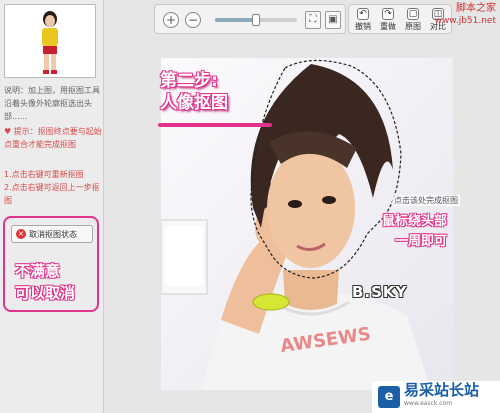 The image size is (500, 413). Describe the element at coordinates (363, 26) in the screenshot. I see `undo-label: 撤销` at that location.